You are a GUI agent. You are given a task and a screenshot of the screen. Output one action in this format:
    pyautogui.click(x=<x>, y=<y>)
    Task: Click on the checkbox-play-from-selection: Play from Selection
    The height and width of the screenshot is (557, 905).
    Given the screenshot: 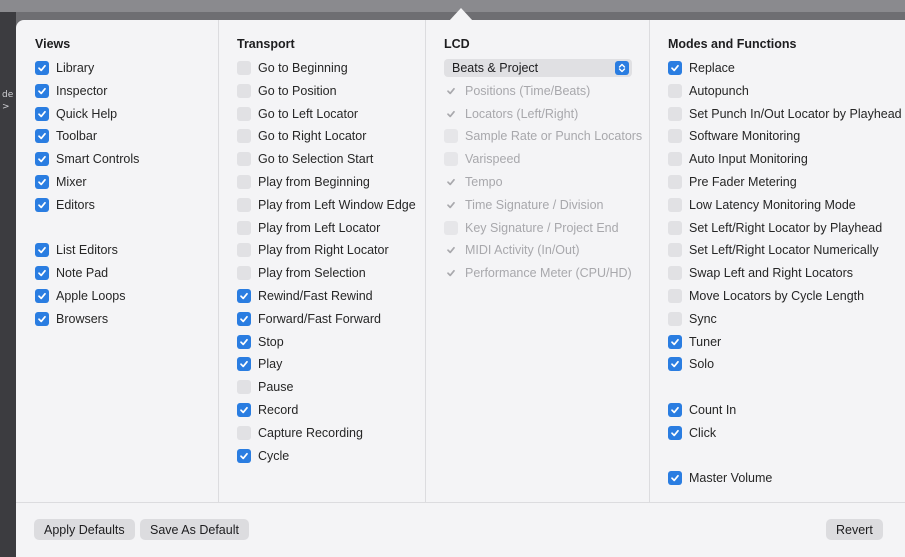 What is the action you would take?
    pyautogui.click(x=301, y=273)
    